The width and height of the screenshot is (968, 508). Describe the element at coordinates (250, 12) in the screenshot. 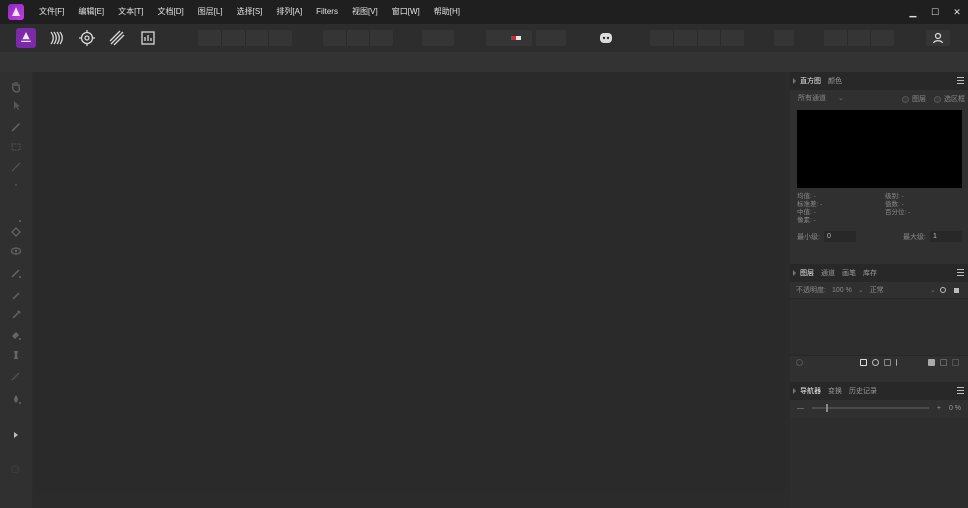

I see `menu-select: 选择[S]` at that location.